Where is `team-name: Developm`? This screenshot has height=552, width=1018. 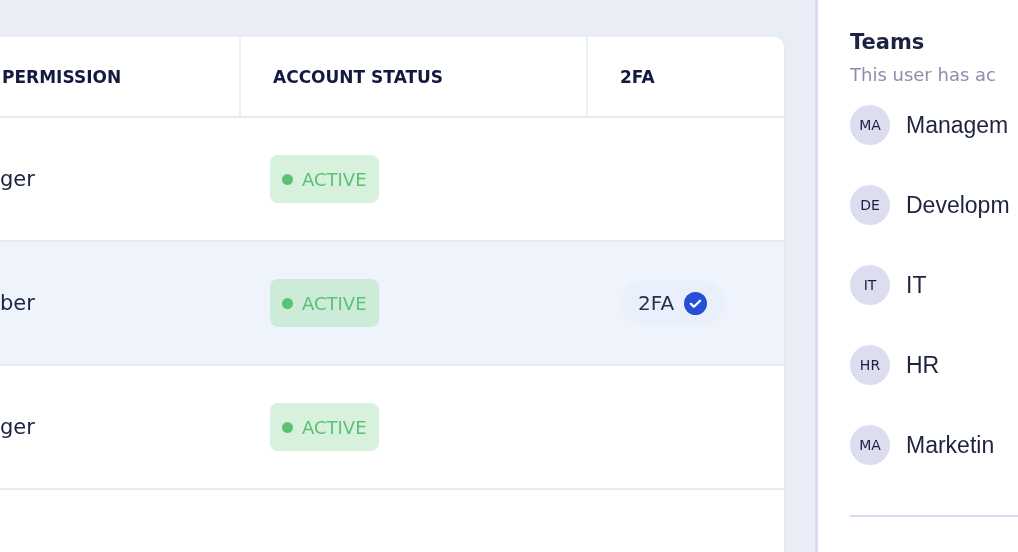 team-name: Developm is located at coordinates (958, 205).